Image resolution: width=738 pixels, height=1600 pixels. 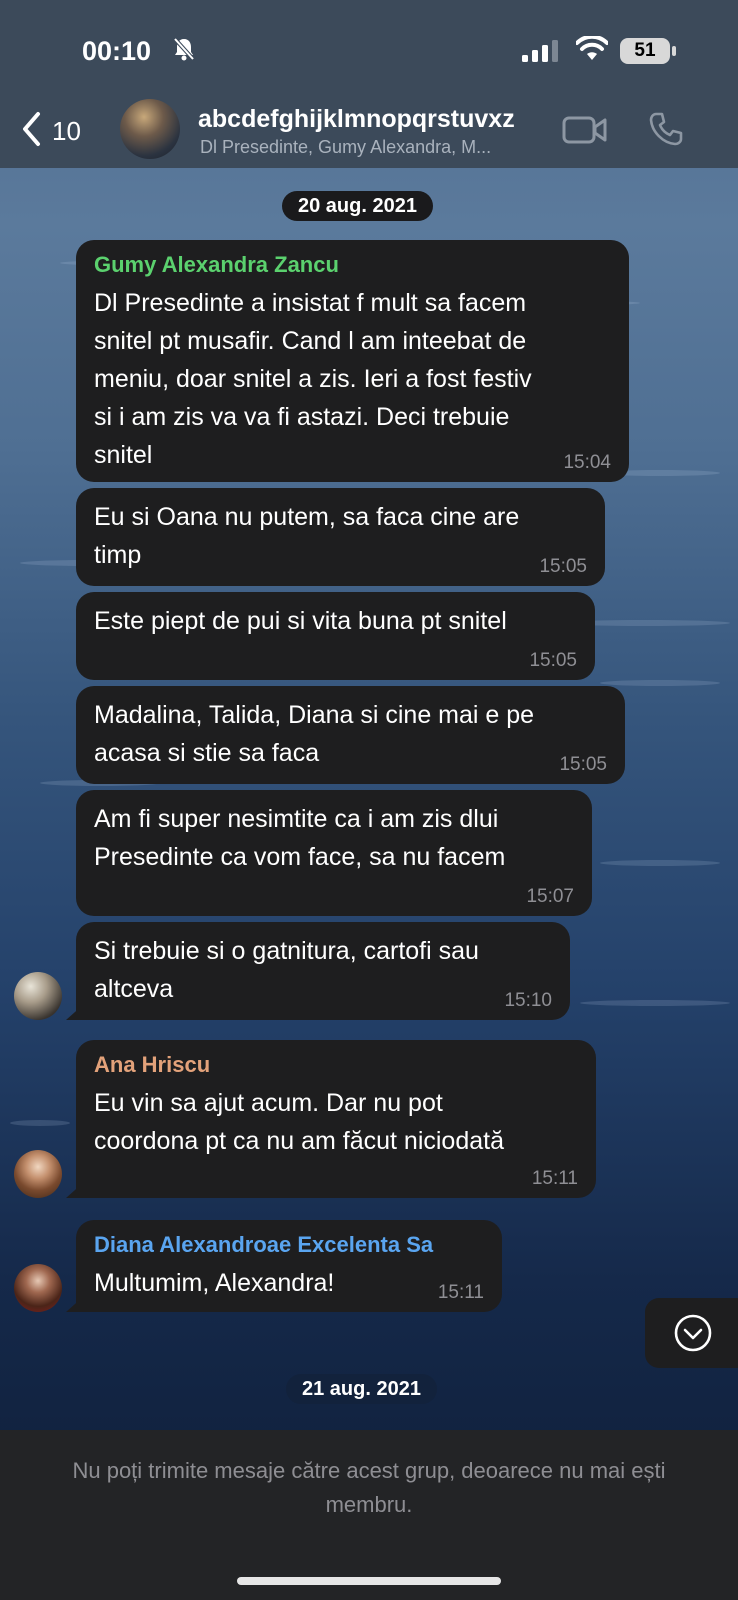 What do you see at coordinates (184, 51) in the screenshot?
I see `bell-slash-icon` at bounding box center [184, 51].